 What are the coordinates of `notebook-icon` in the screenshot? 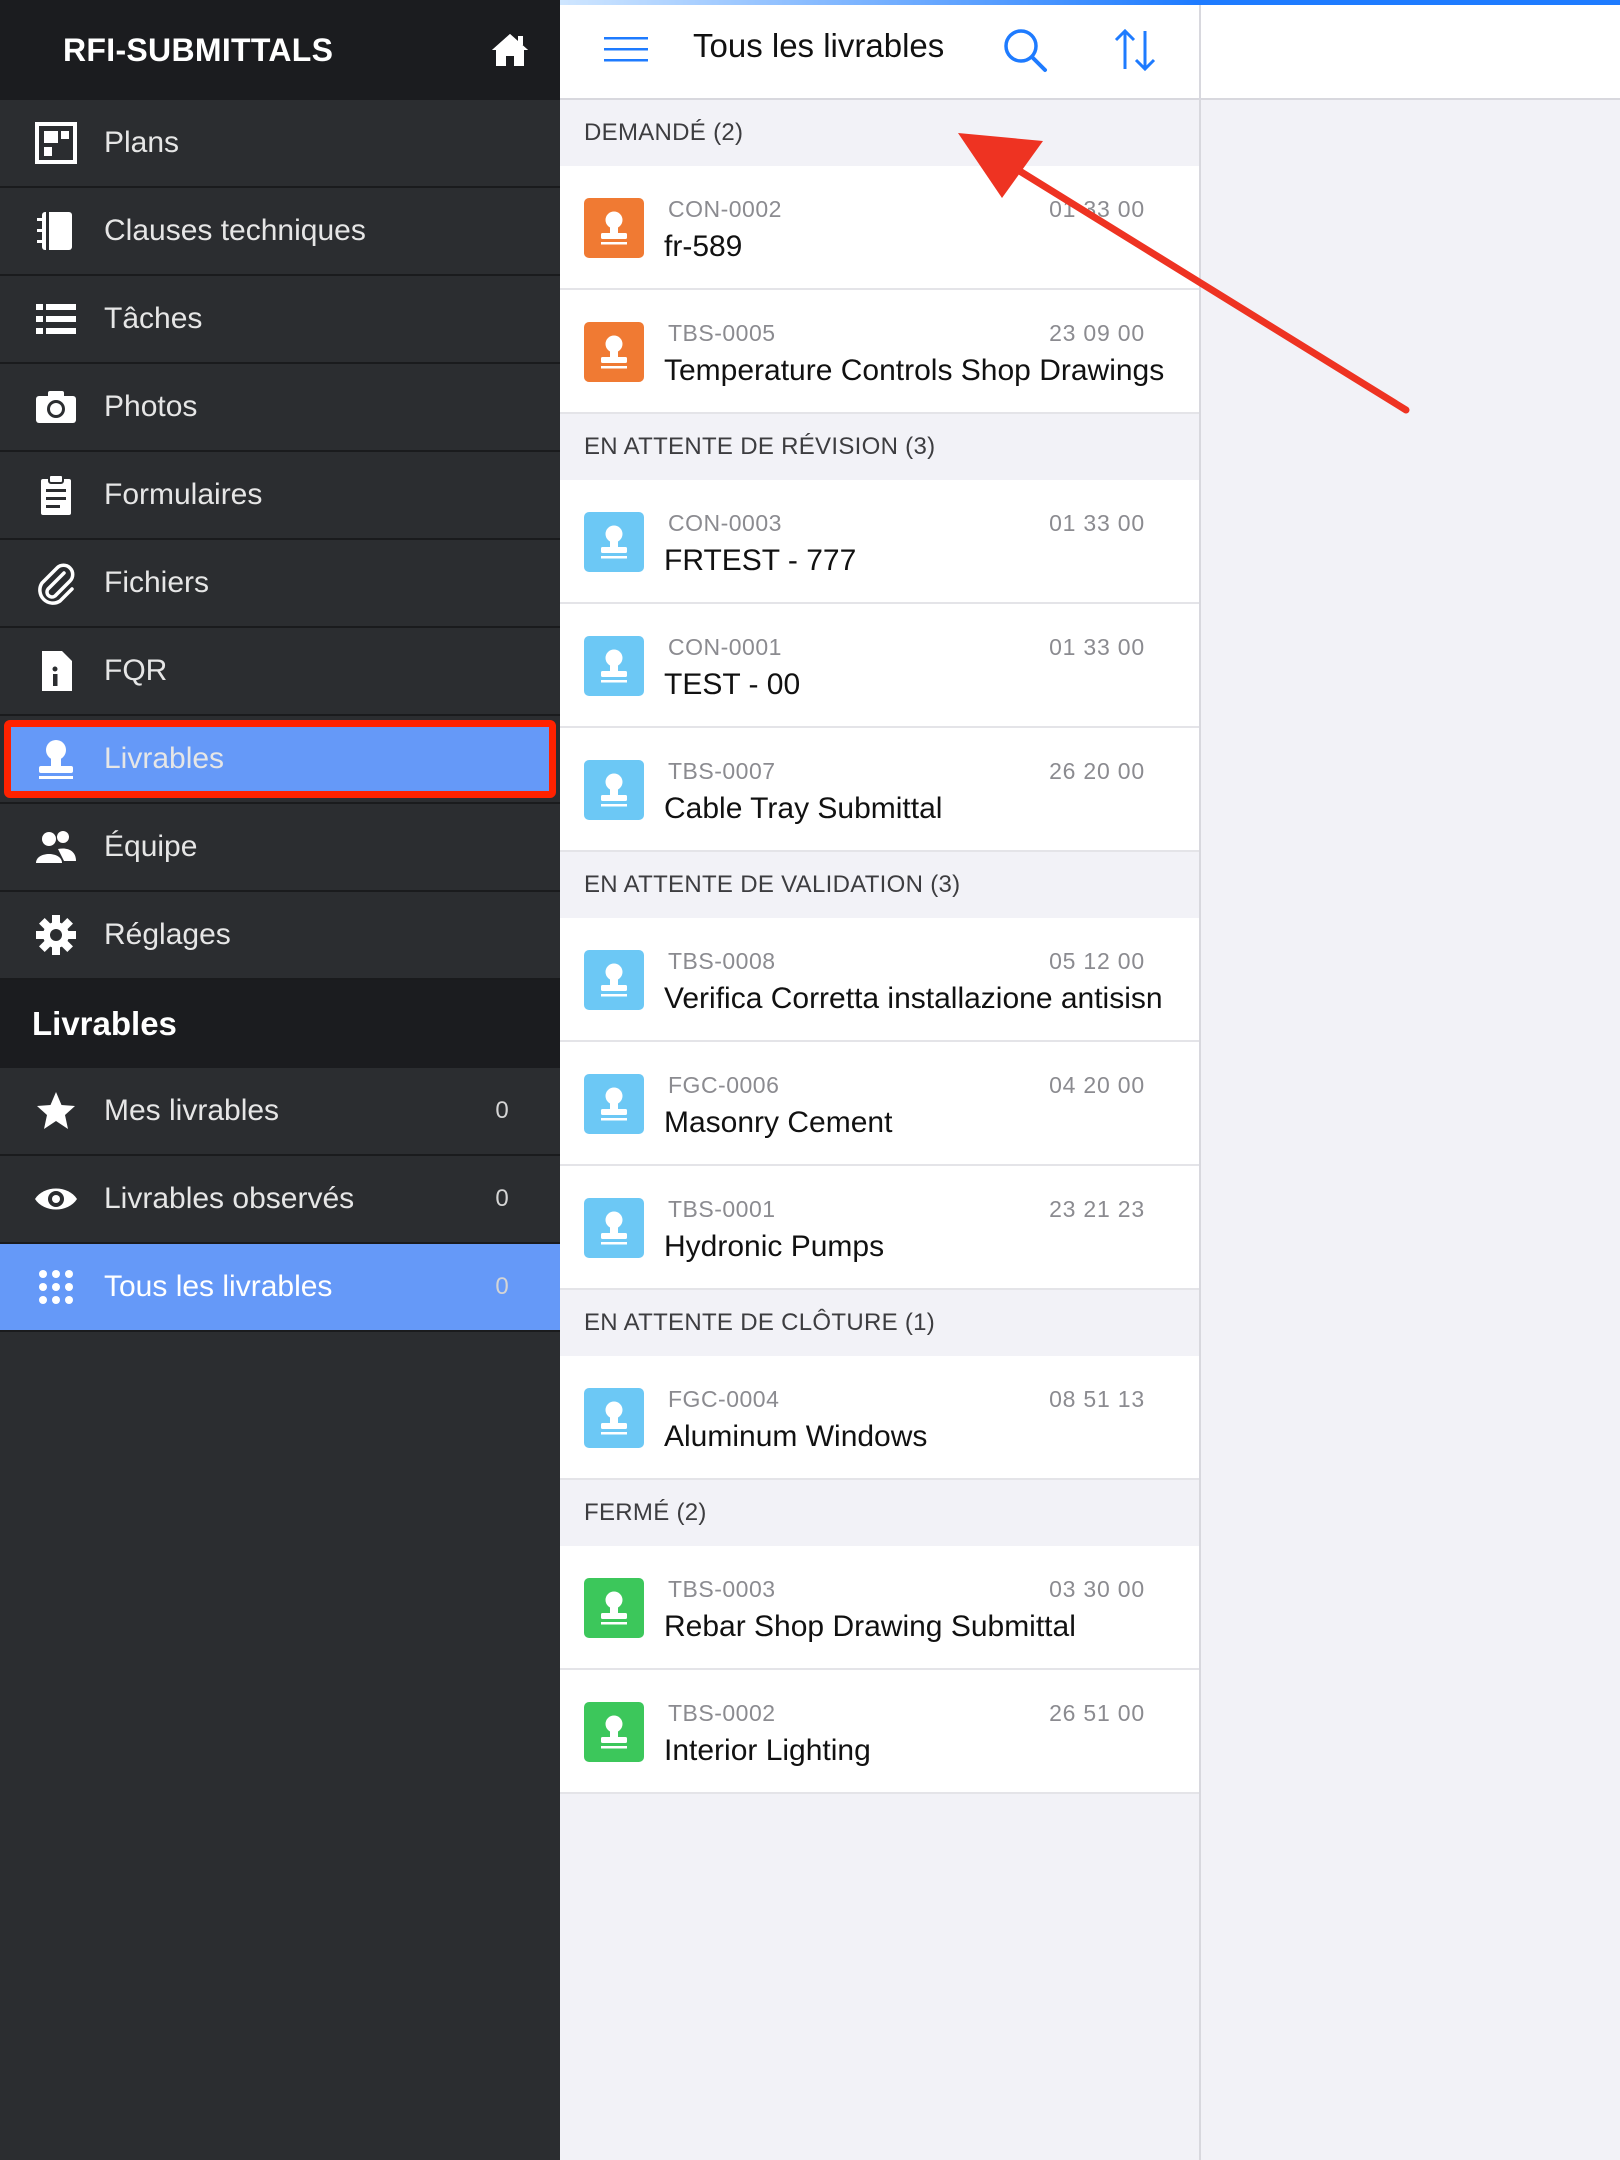 It's located at (56, 231).